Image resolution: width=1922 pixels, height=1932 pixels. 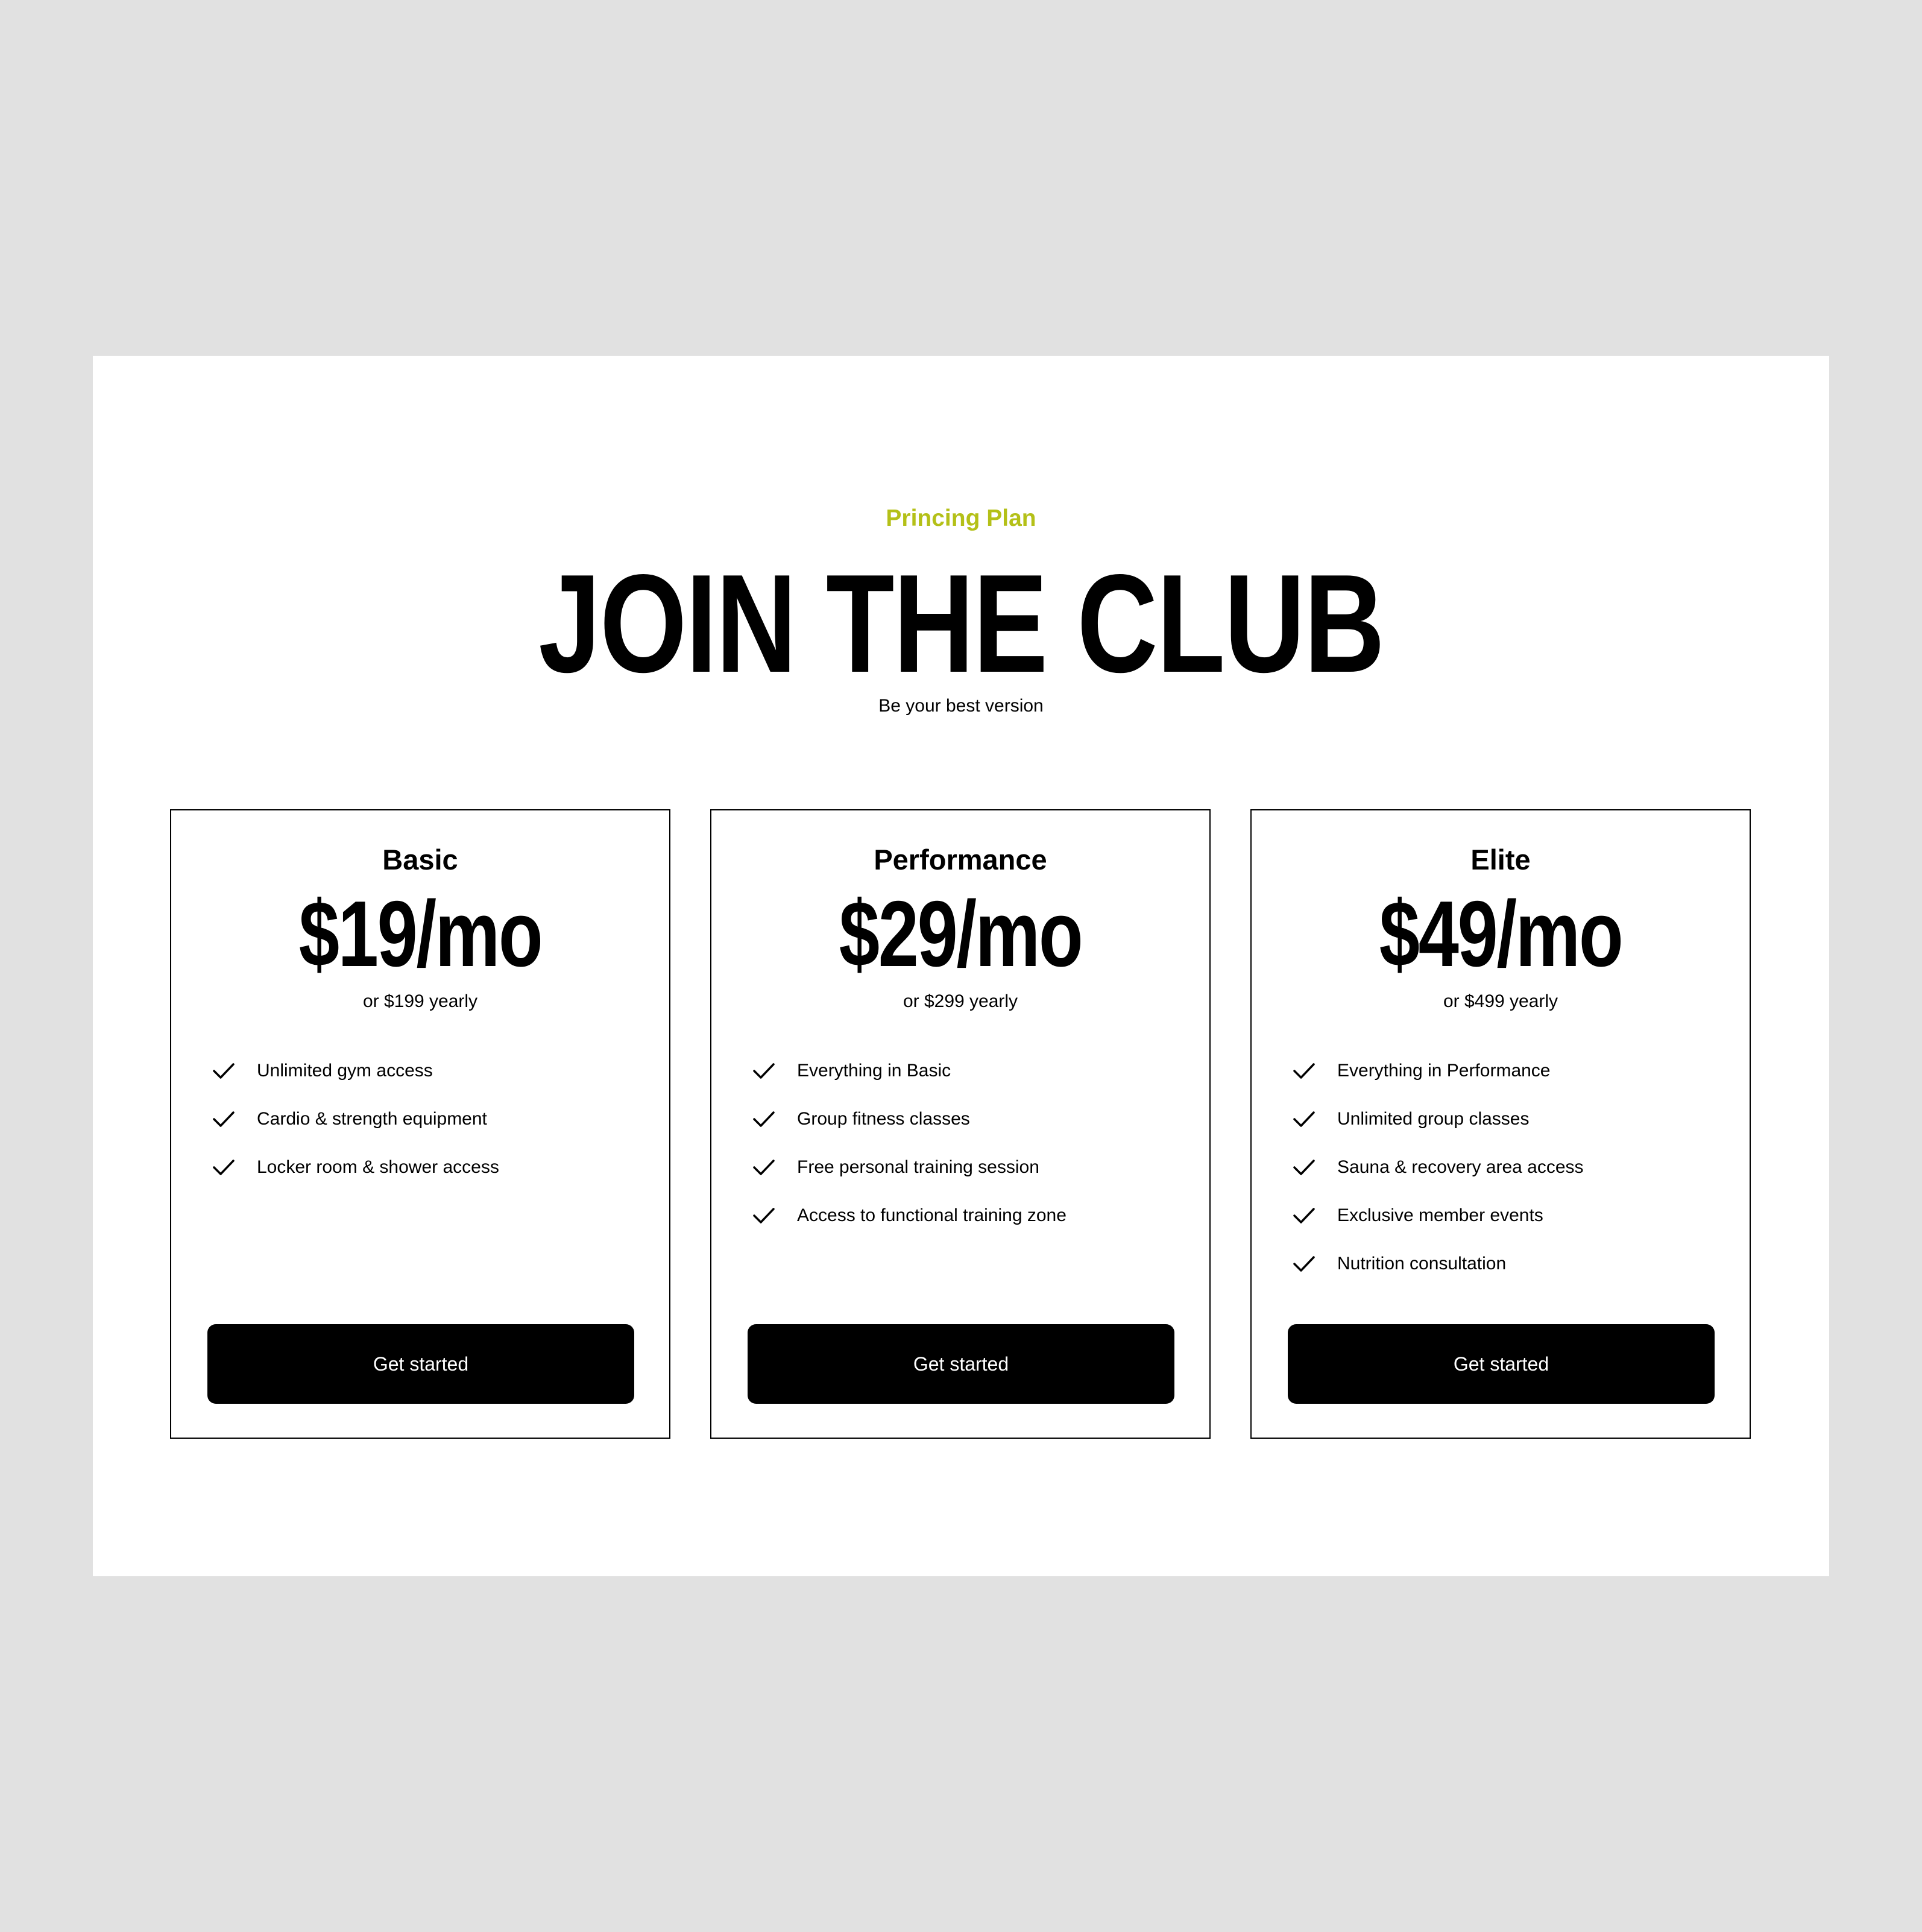 I want to click on plan-yearly-price: or $199 yearly, so click(x=420, y=1001).